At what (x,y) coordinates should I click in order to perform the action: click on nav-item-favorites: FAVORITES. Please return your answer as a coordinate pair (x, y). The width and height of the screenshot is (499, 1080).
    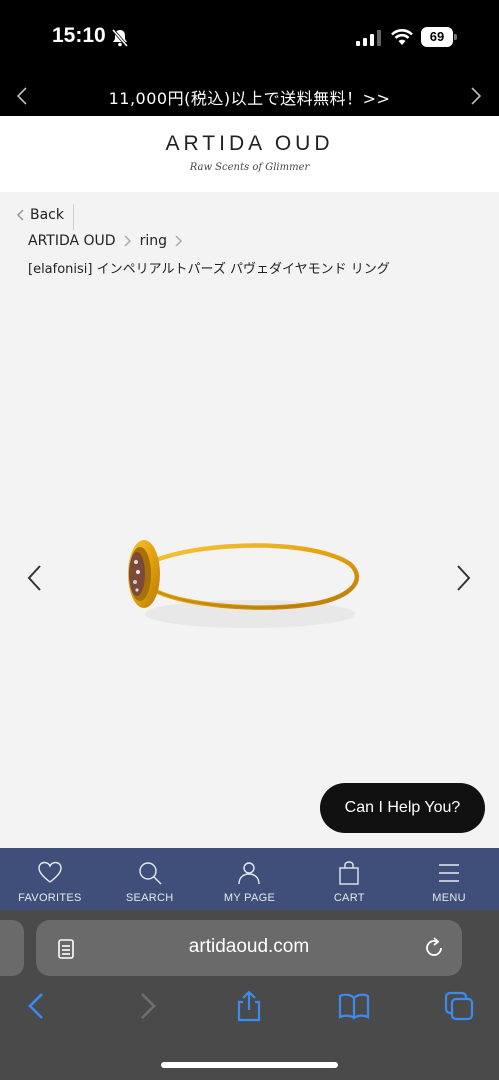
    Looking at the image, I should click on (50, 879).